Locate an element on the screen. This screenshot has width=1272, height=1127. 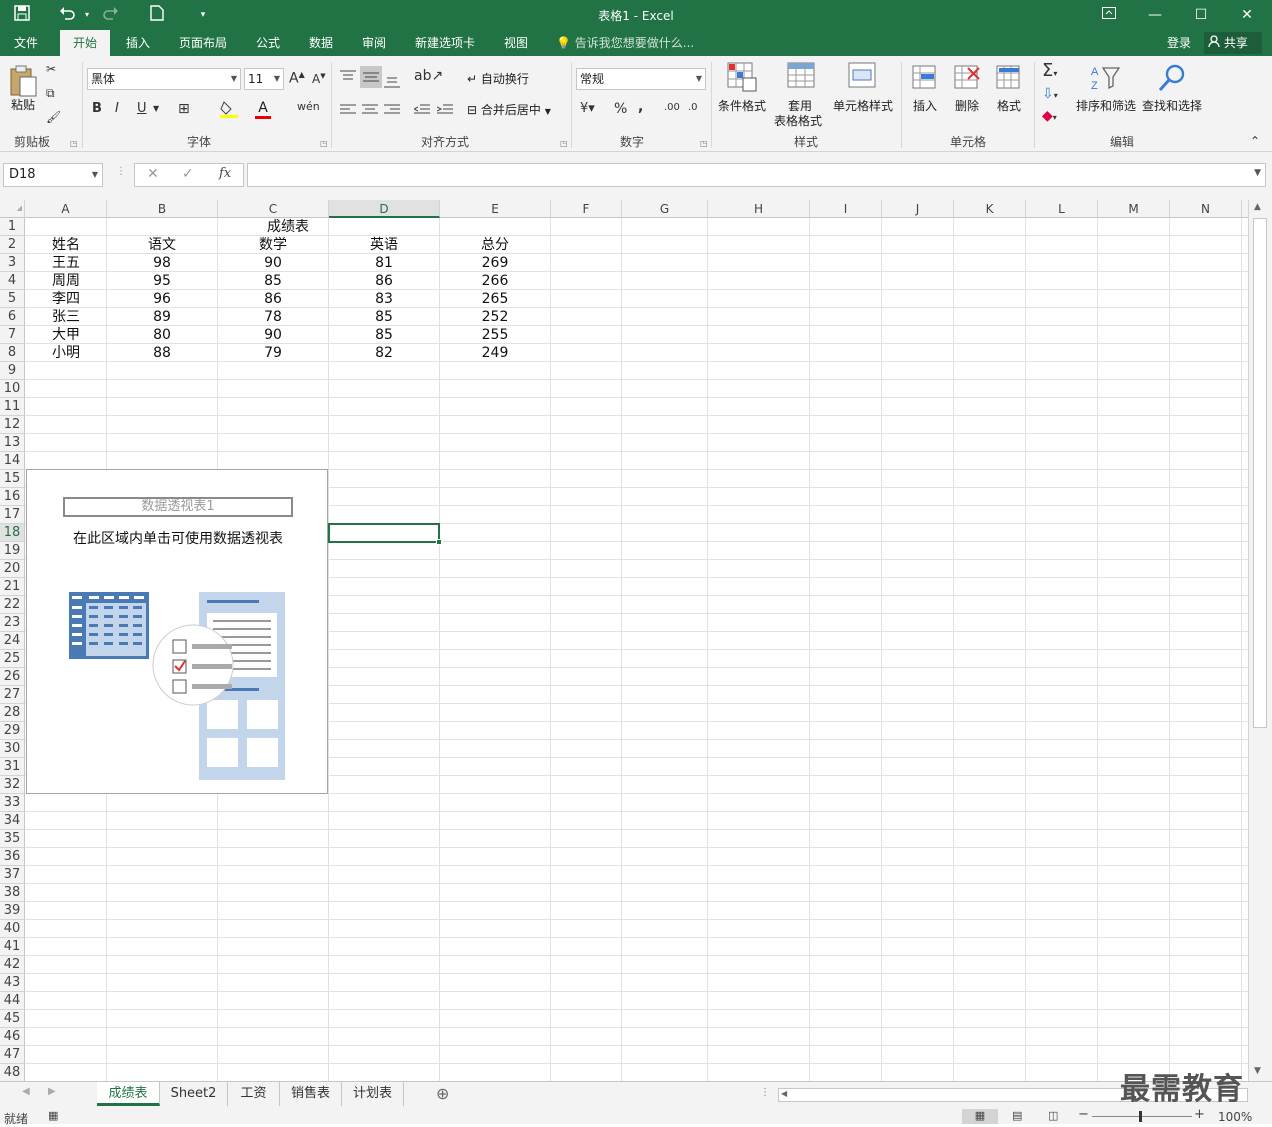
column-header-c: C is located at coordinates (273, 209).